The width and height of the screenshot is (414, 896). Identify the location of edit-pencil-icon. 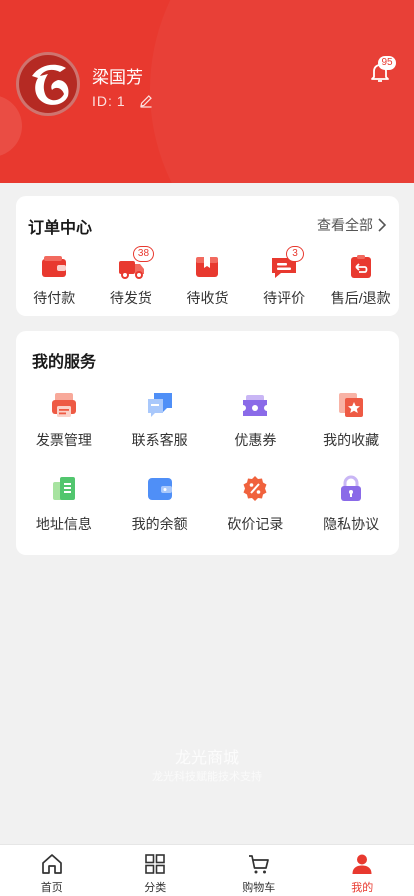
(146, 101).